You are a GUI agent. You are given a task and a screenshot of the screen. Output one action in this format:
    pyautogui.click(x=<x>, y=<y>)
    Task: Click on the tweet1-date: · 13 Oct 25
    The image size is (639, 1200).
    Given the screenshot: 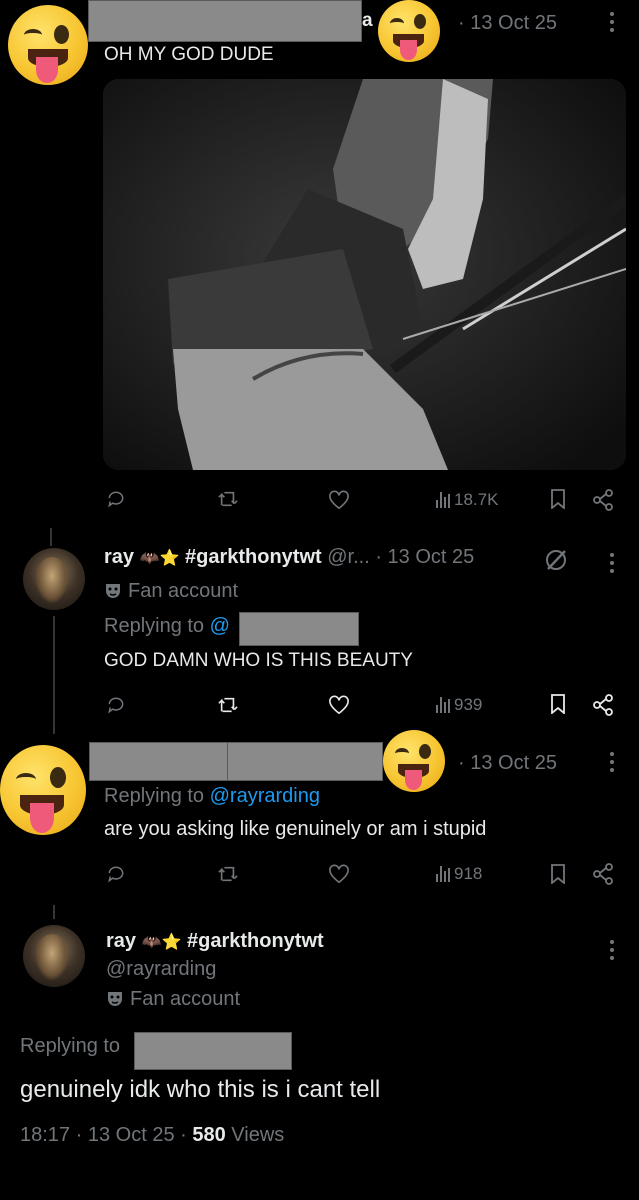 What is the action you would take?
    pyautogui.click(x=507, y=23)
    